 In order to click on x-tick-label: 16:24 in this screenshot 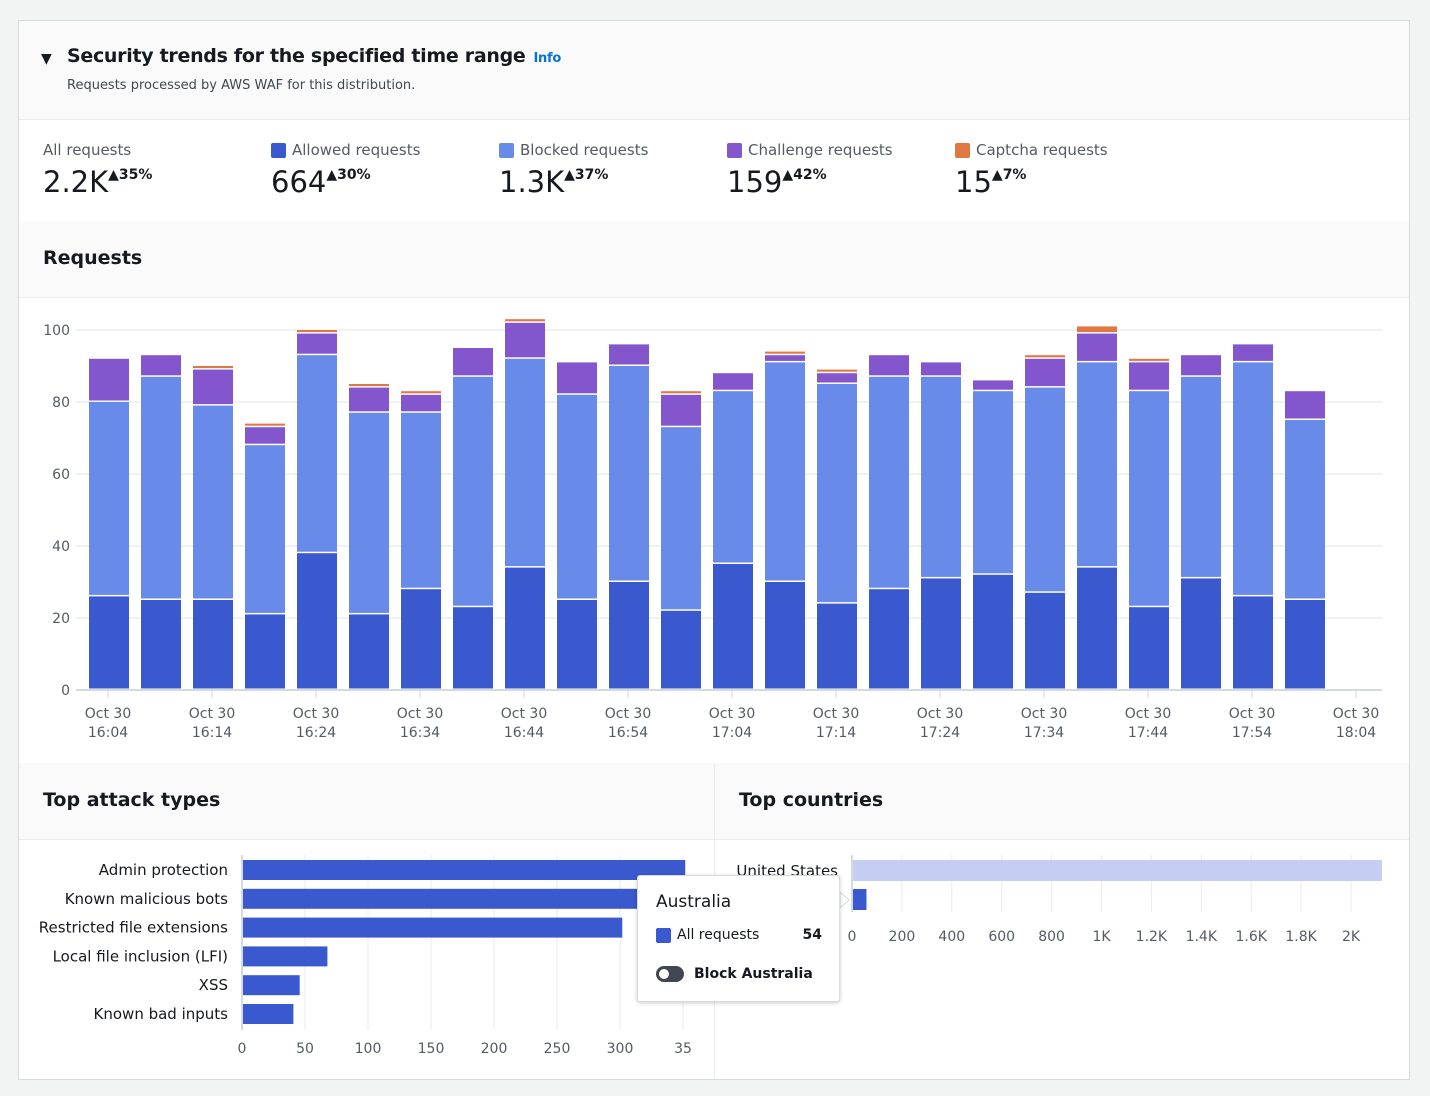, I will do `click(316, 733)`.